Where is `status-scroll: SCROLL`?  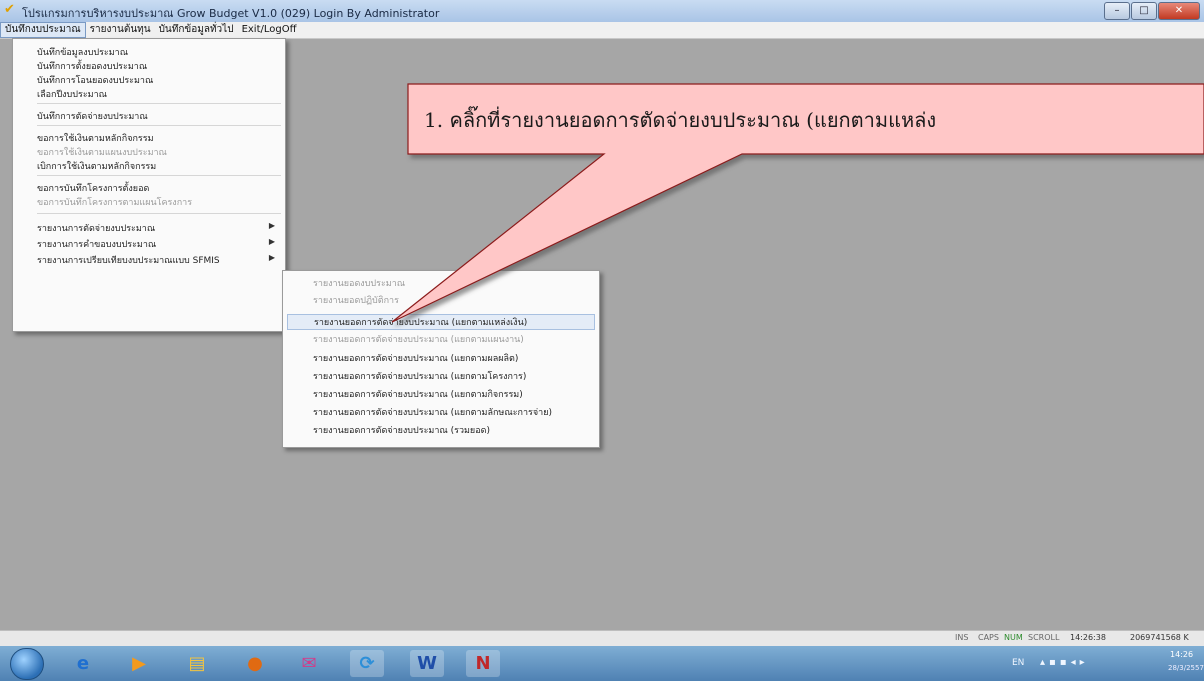 status-scroll: SCROLL is located at coordinates (1044, 637).